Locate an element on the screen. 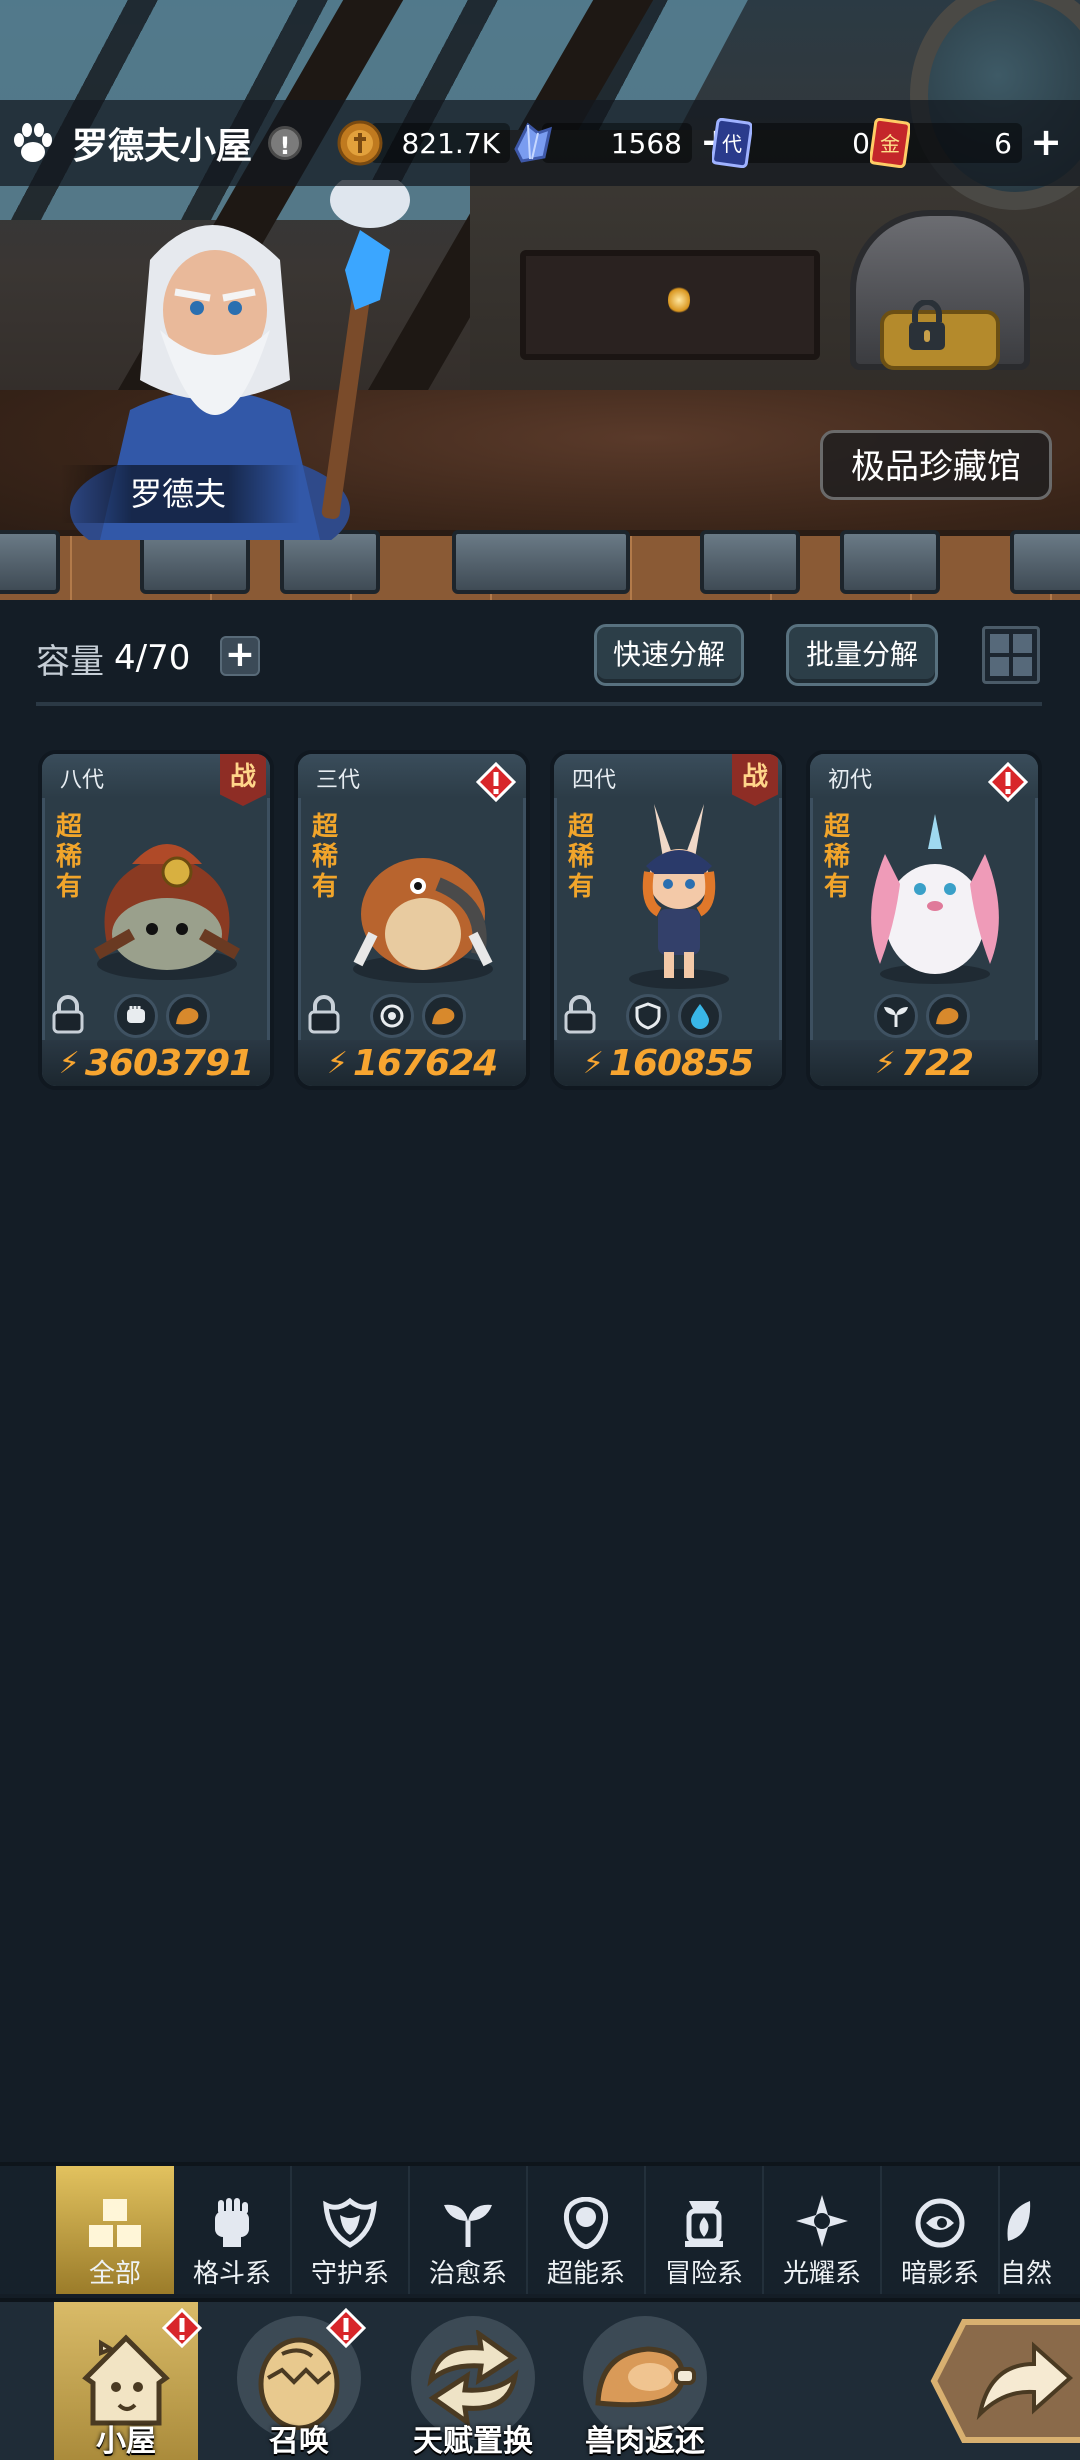  alien-icon is located at coordinates (586, 2223).